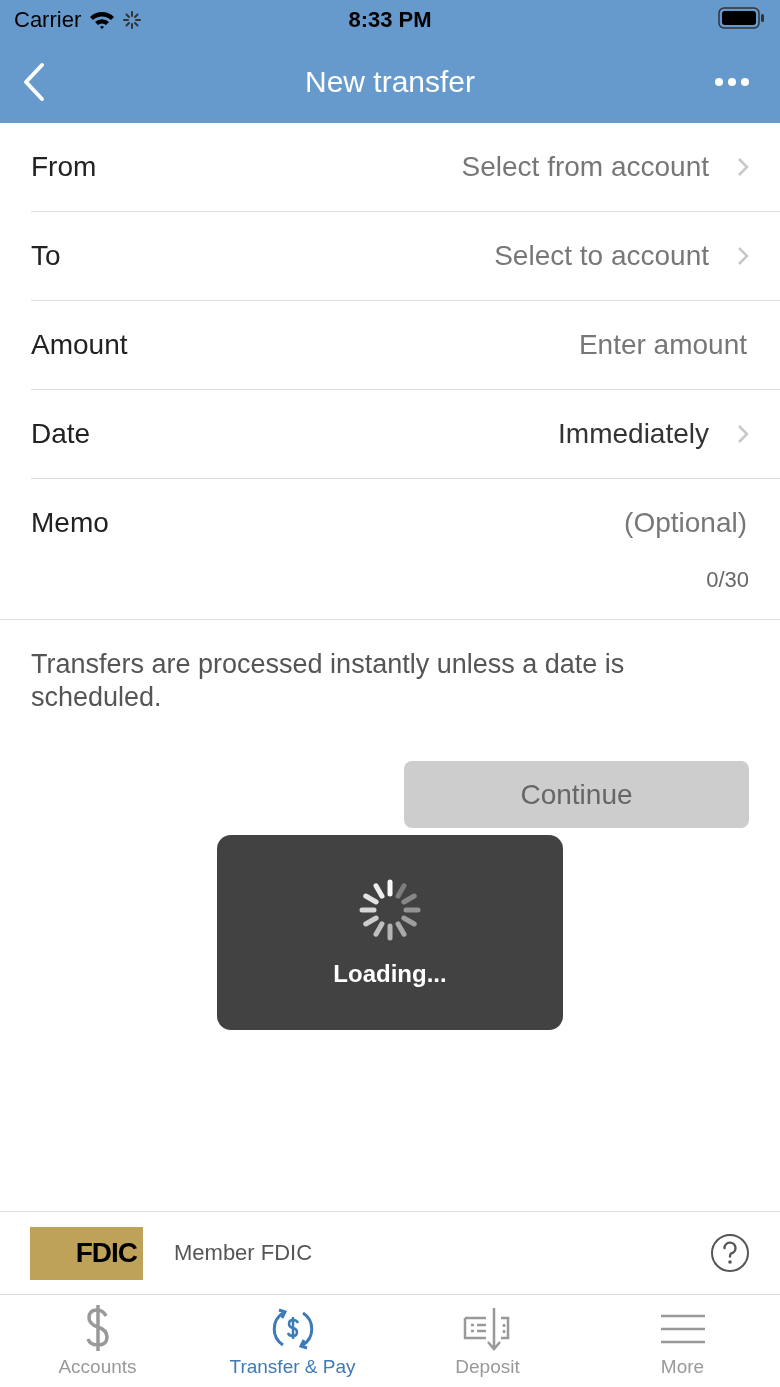 This screenshot has width=780, height=1387. What do you see at coordinates (653, 434) in the screenshot?
I see `account-select: Immediately` at bounding box center [653, 434].